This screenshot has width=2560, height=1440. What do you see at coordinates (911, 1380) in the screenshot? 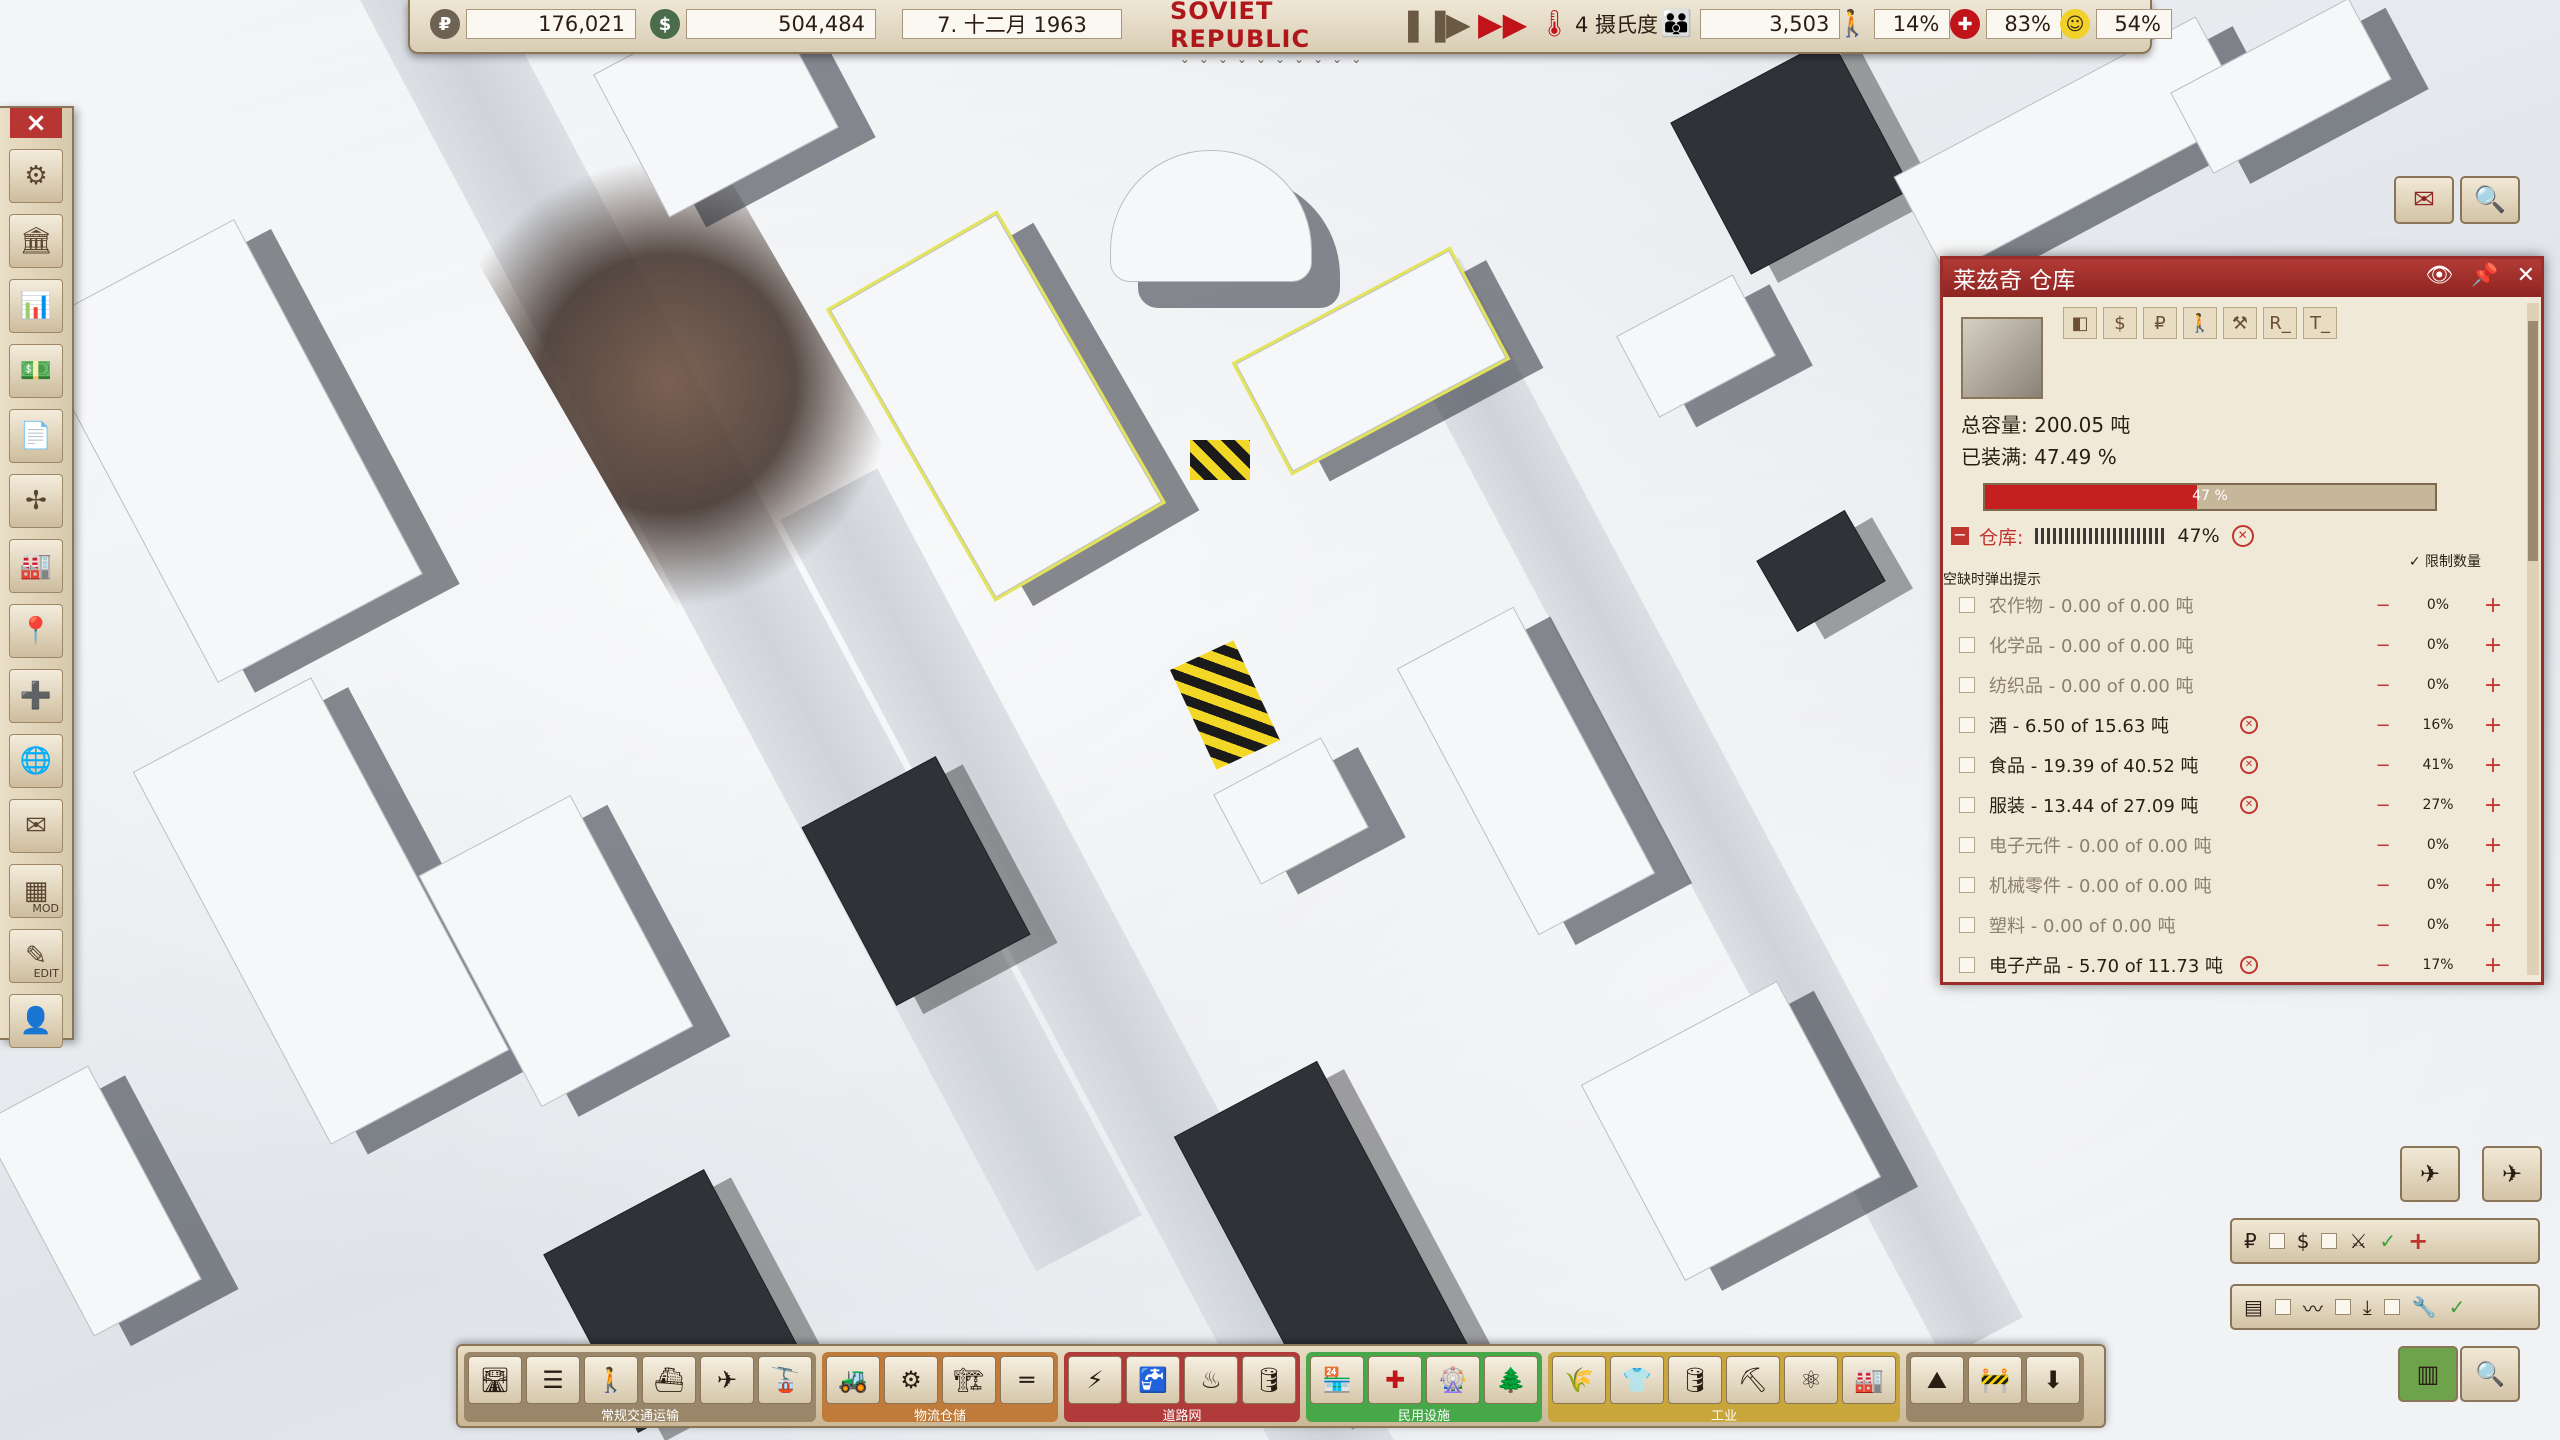
I see `conveyor-button: ⚙` at bounding box center [911, 1380].